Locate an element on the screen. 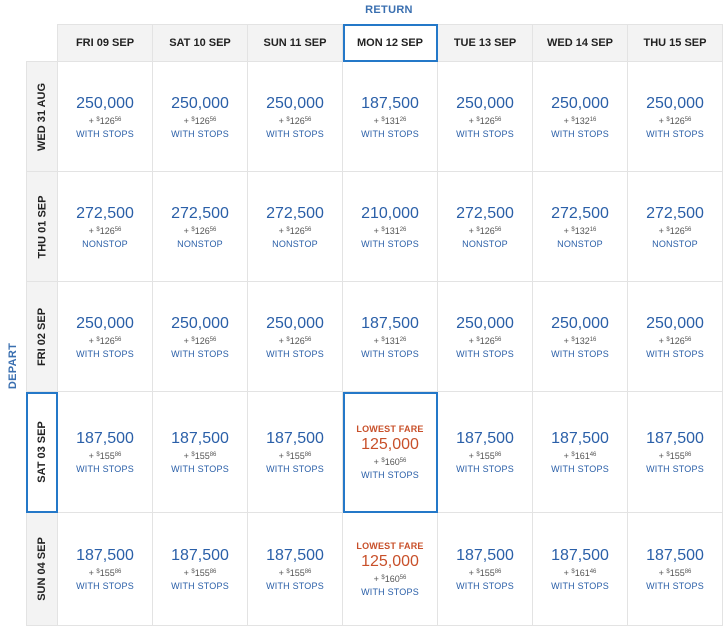 Image resolution: width=728 pixels, height=634 pixels. depart-date-header: FRI 02 SEP is located at coordinates (42, 337).